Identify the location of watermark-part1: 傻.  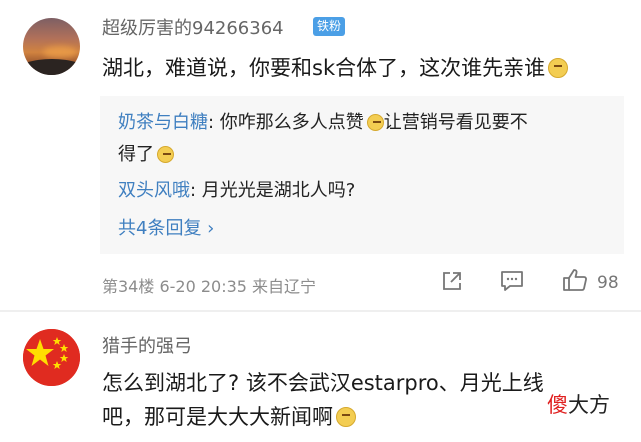
(557, 405).